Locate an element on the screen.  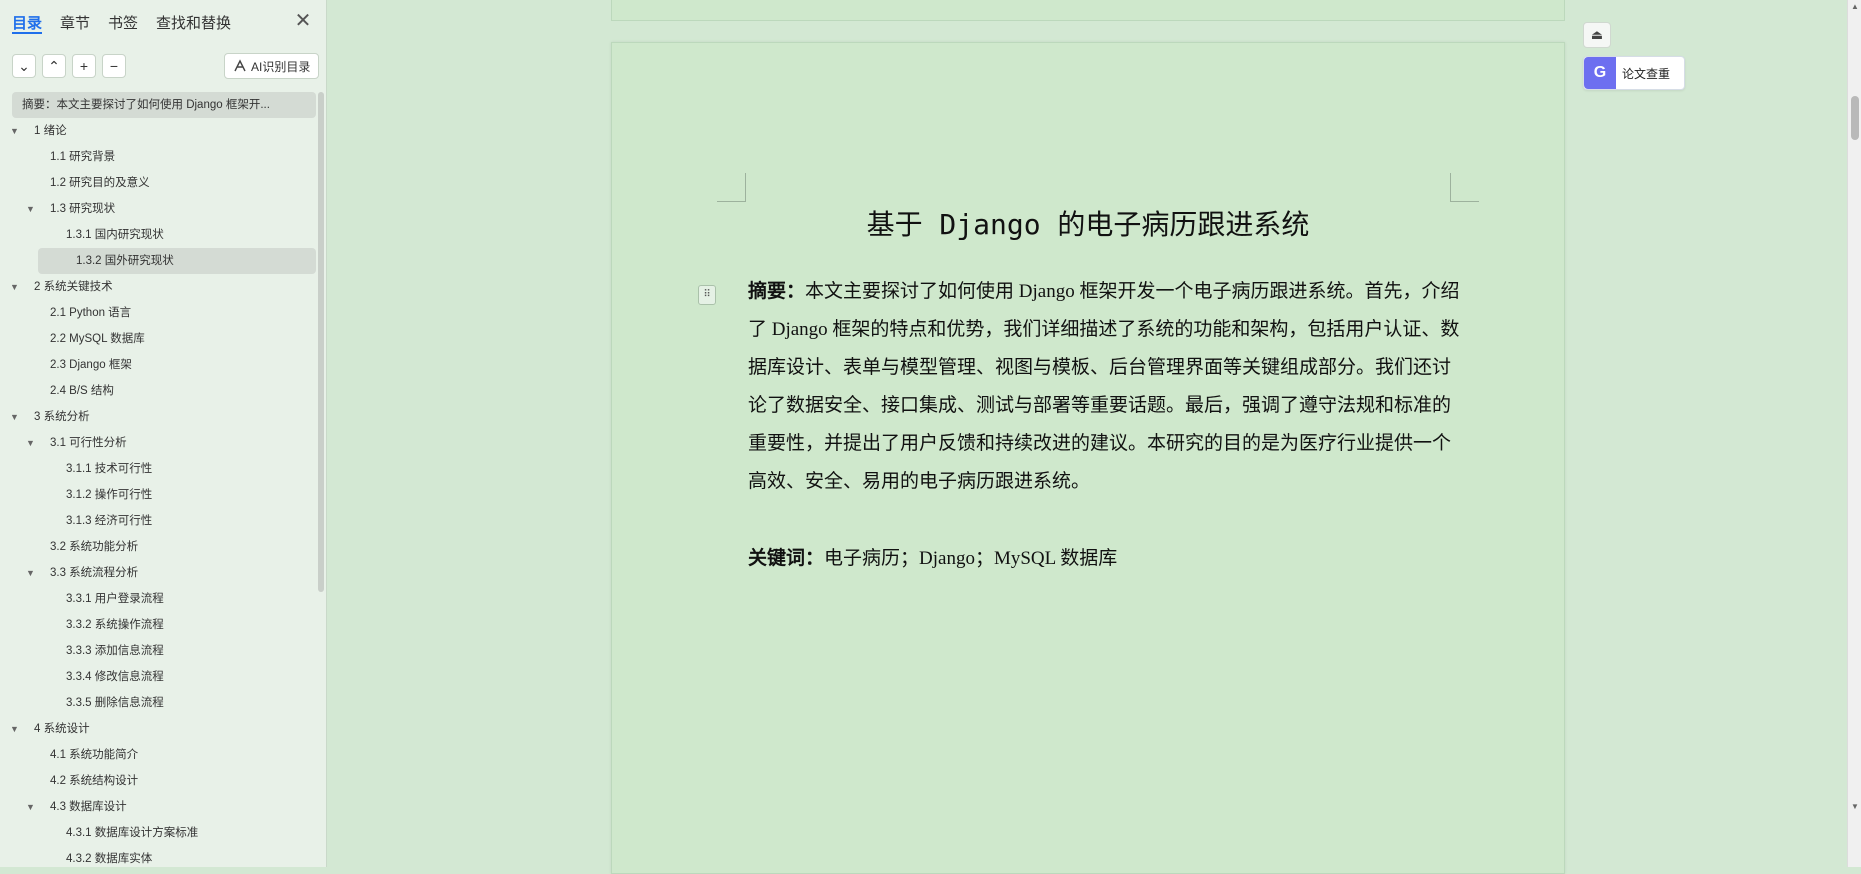
toc-item: ▼ 3.3 系统流程分析 is located at coordinates (164, 573).